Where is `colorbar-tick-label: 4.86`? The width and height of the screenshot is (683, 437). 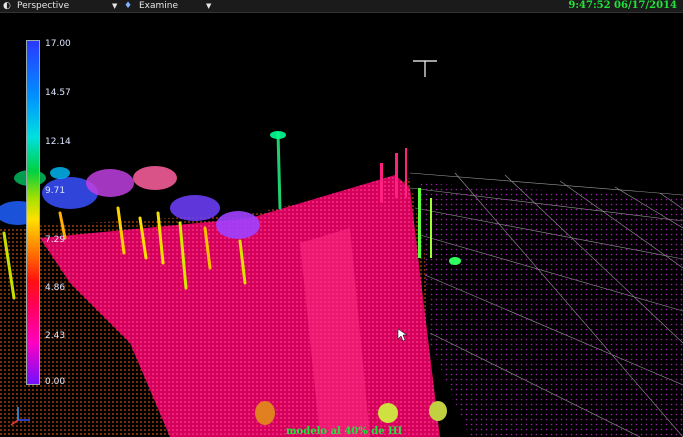
colorbar-tick-label: 4.86 is located at coordinates (55, 288).